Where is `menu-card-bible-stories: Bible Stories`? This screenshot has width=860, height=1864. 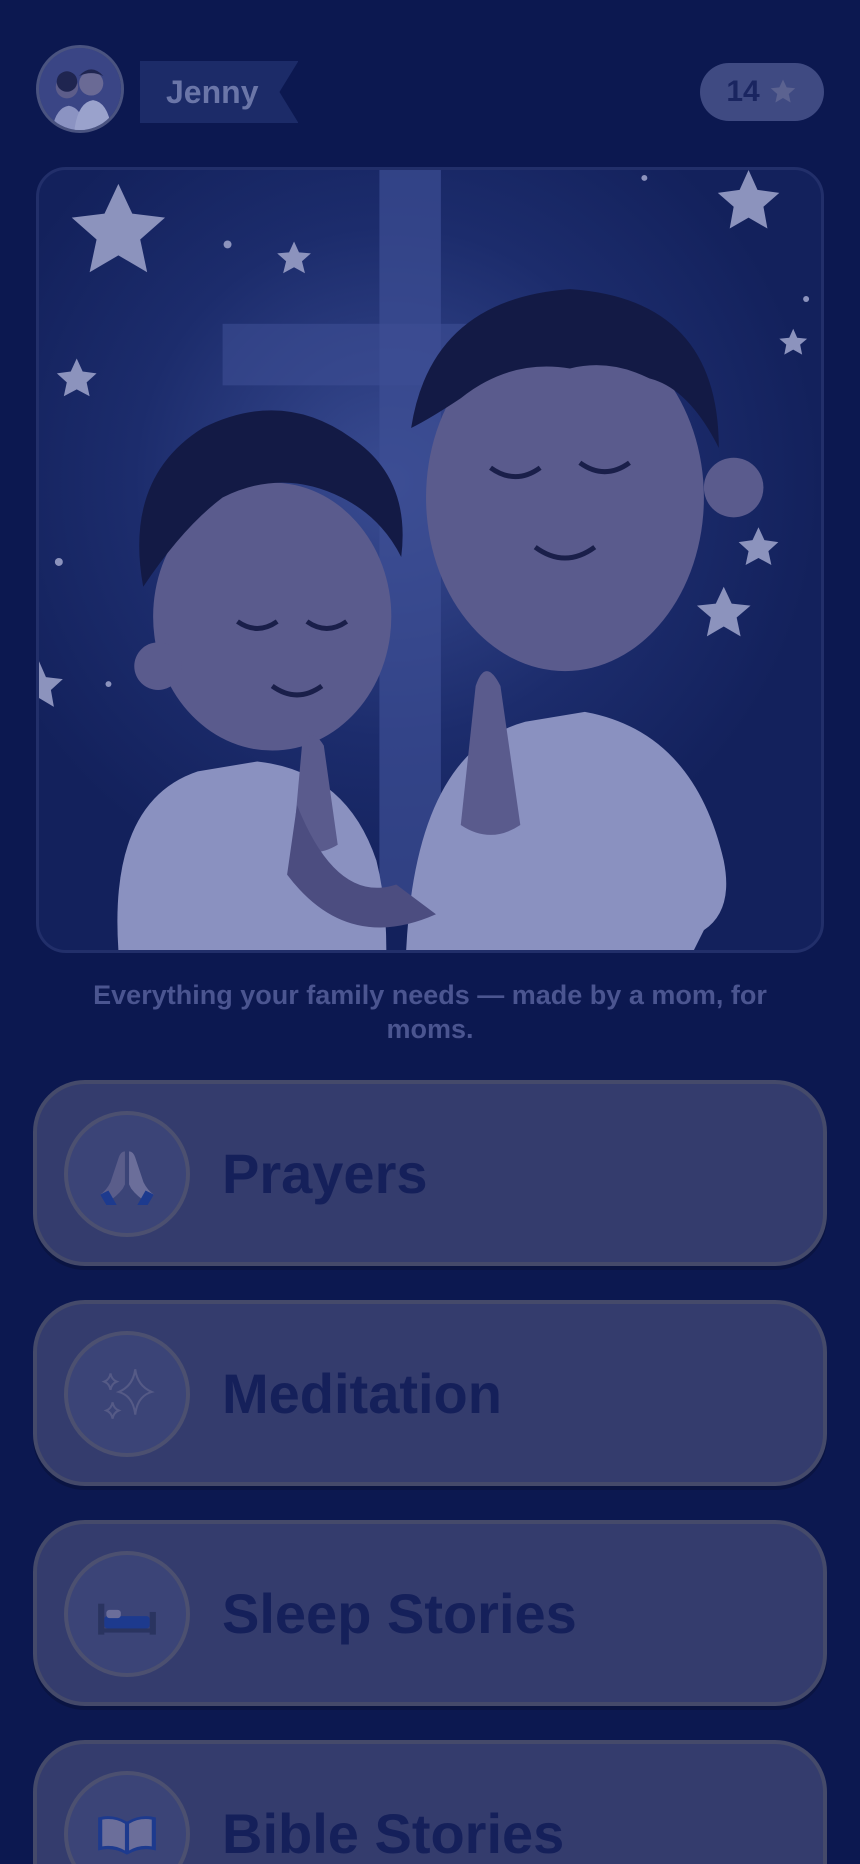 menu-card-bible-stories: Bible Stories is located at coordinates (430, 1802).